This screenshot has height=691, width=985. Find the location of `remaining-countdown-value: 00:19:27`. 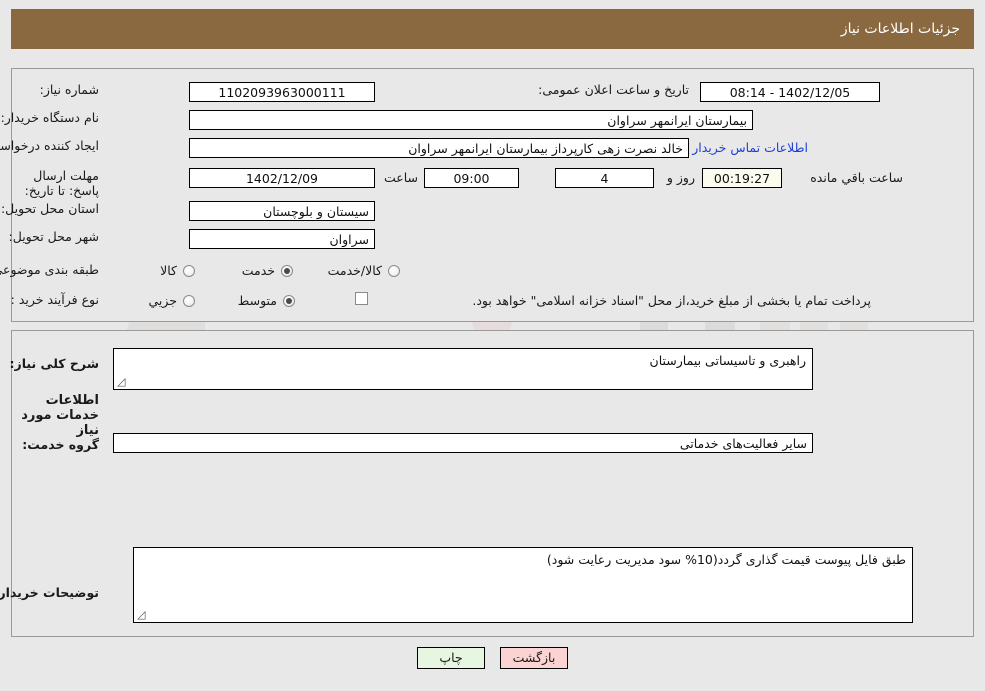

remaining-countdown-value: 00:19:27 is located at coordinates (742, 178).